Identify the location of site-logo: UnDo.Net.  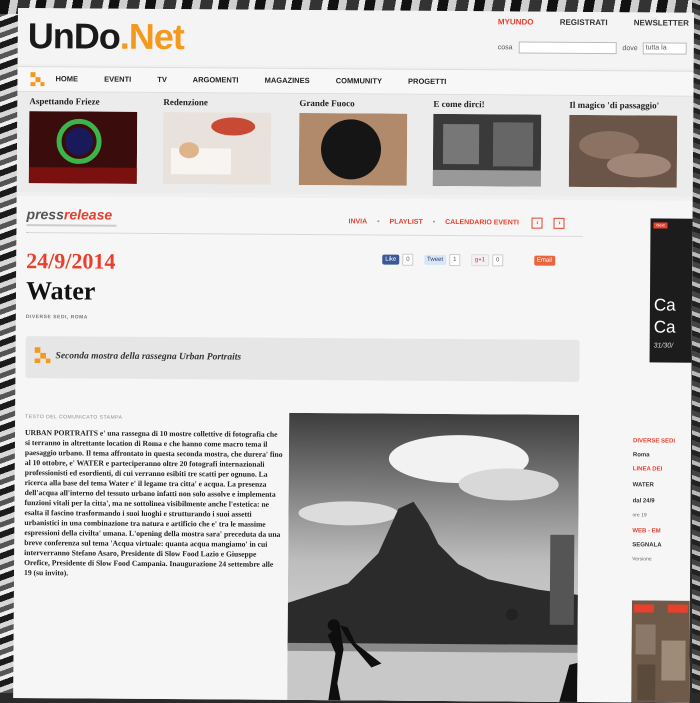
(105, 36).